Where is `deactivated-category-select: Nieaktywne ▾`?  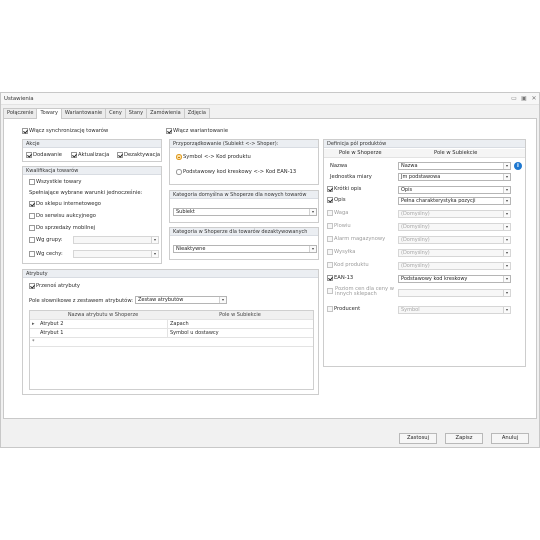 deactivated-category-select: Nieaktywne ▾ is located at coordinates (245, 249).